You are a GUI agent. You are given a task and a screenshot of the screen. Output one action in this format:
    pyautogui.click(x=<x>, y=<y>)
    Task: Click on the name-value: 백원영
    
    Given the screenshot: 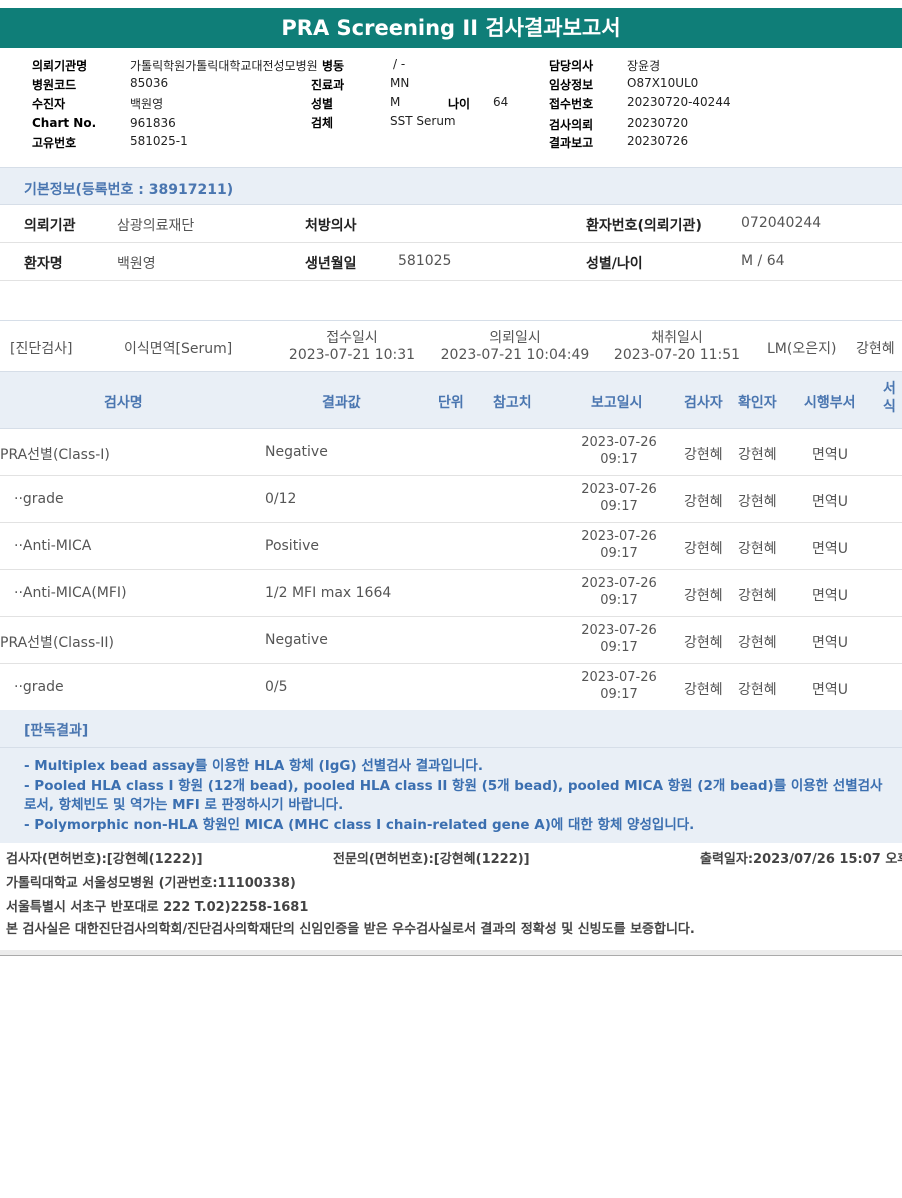 What is the action you would take?
    pyautogui.click(x=136, y=264)
    